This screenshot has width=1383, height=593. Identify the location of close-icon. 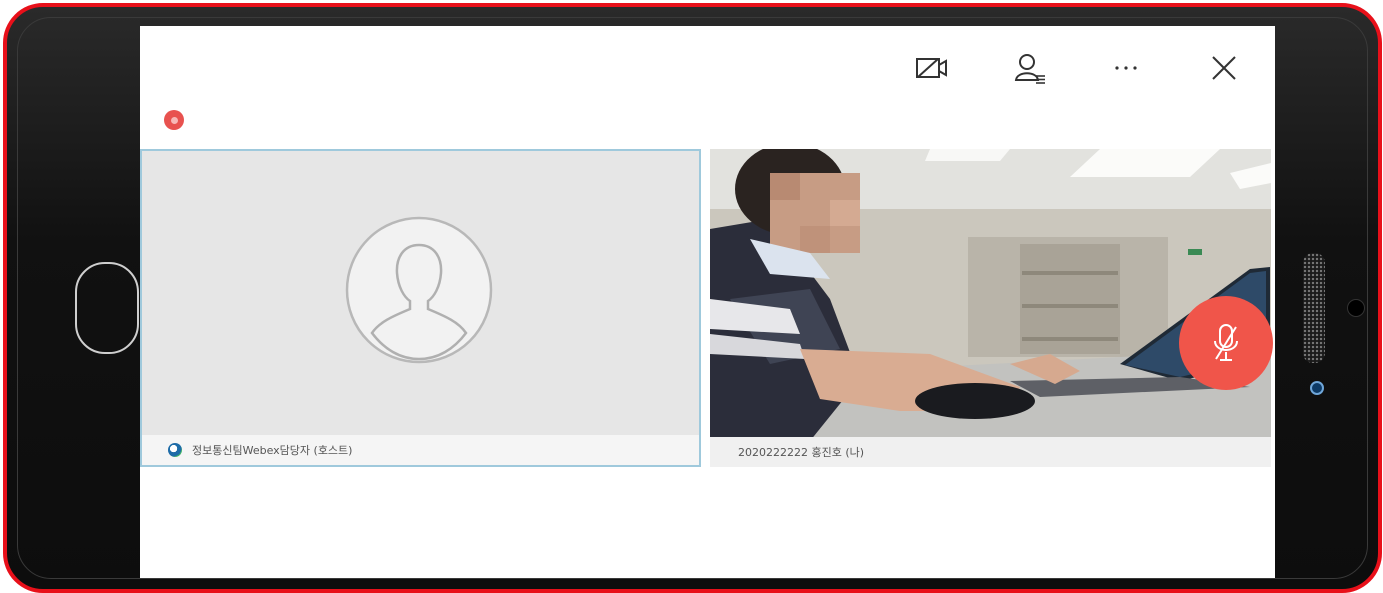
(1224, 68).